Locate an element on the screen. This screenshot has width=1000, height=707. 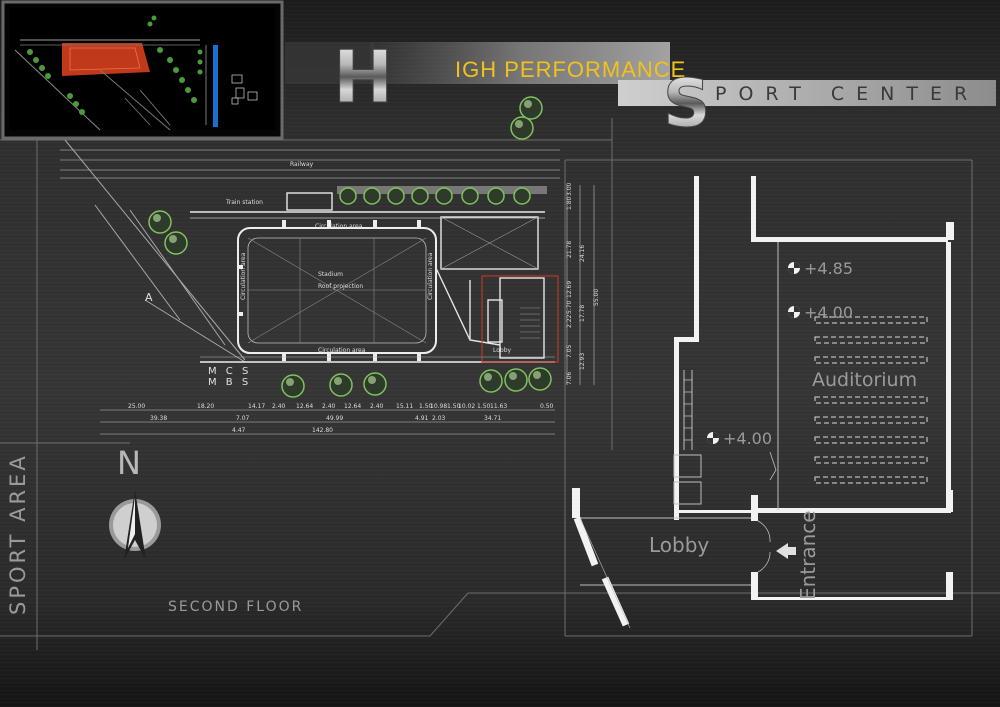
train-station-block is located at coordinates (309, 201).